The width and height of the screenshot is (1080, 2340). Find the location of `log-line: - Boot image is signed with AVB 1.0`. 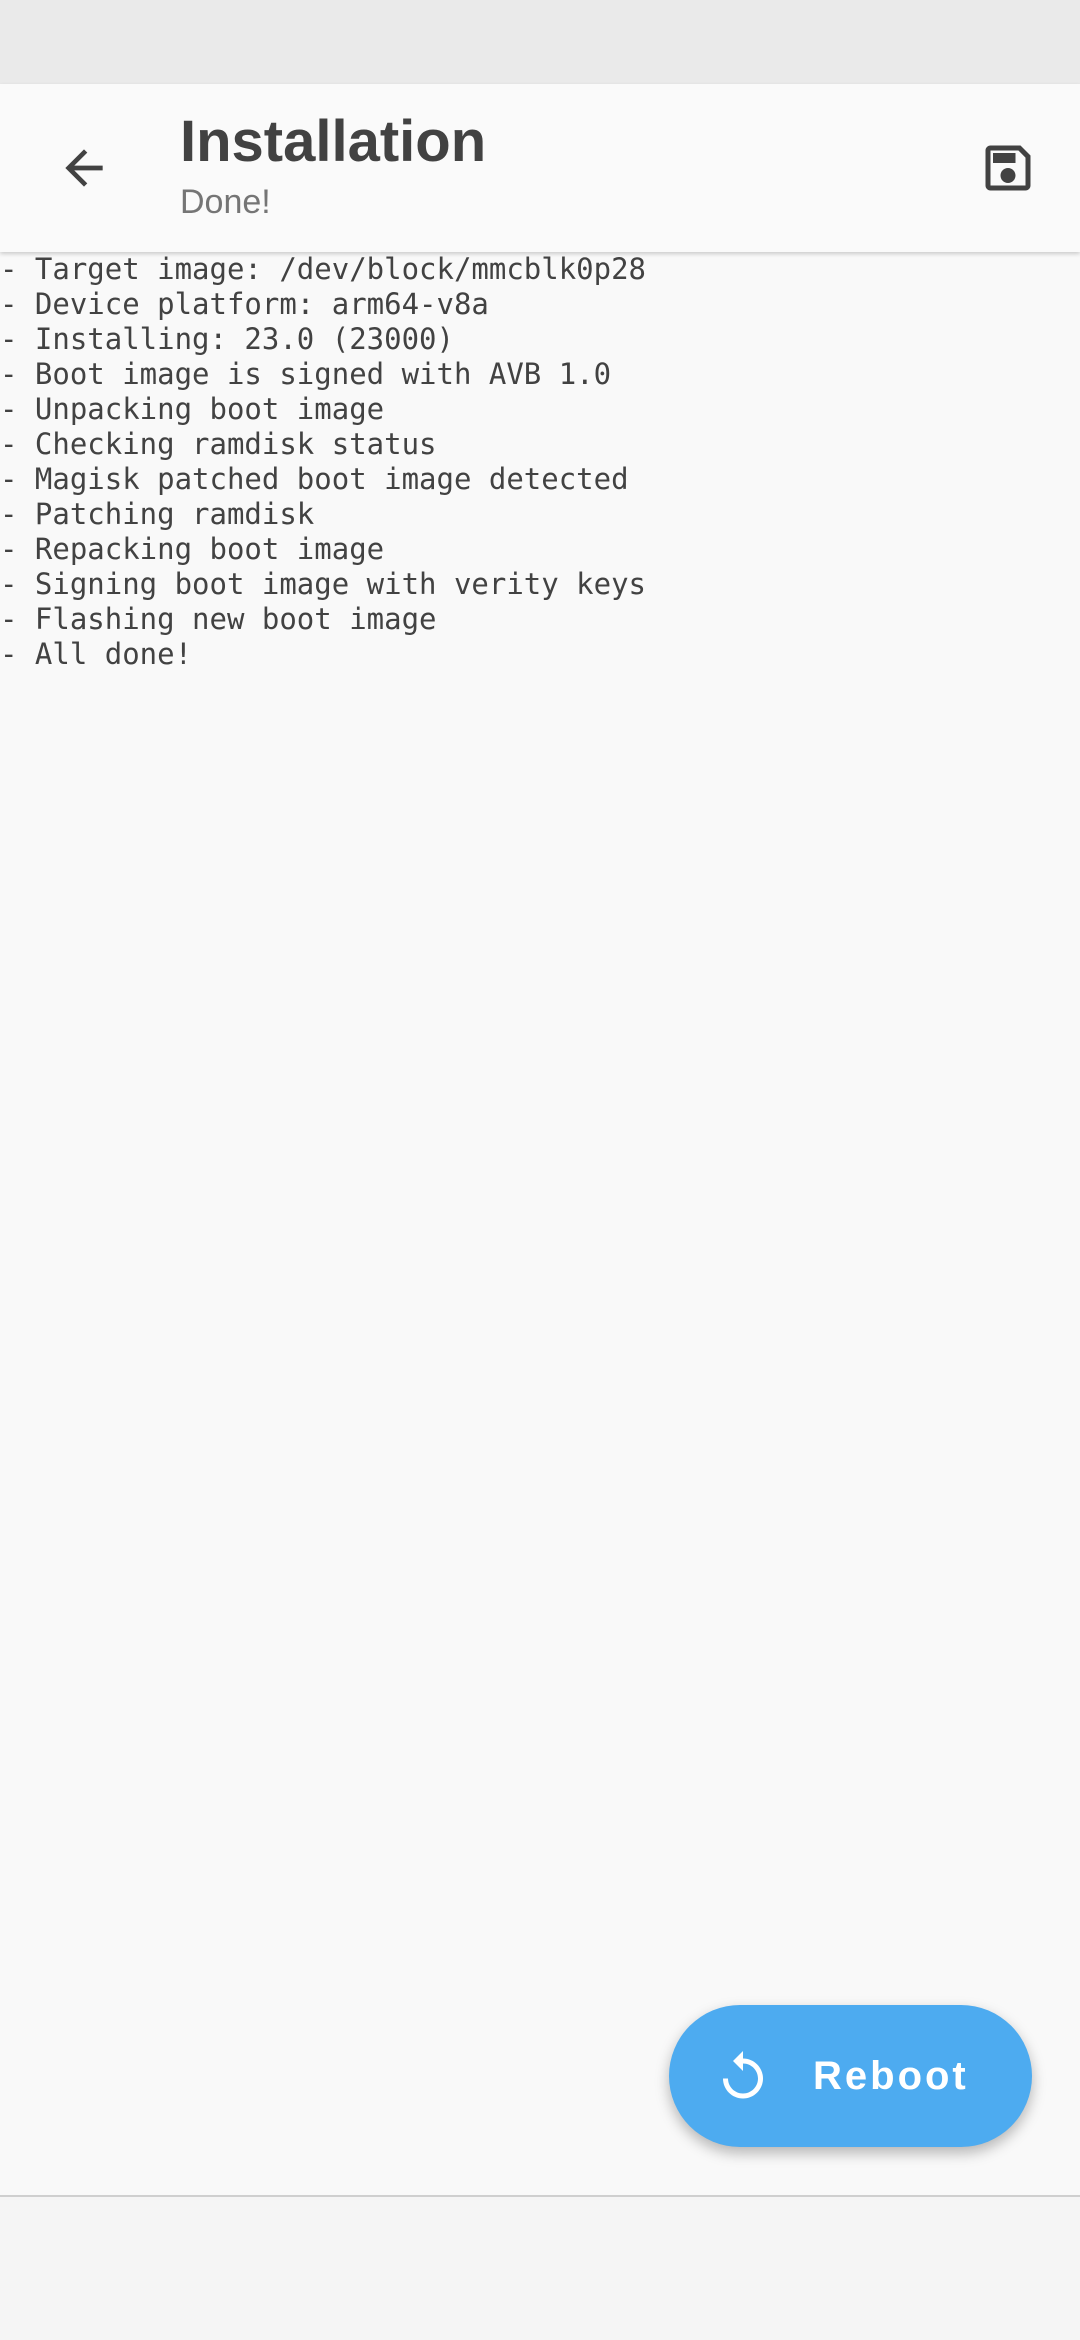

log-line: - Boot image is signed with AVB 1.0 is located at coordinates (306, 374).